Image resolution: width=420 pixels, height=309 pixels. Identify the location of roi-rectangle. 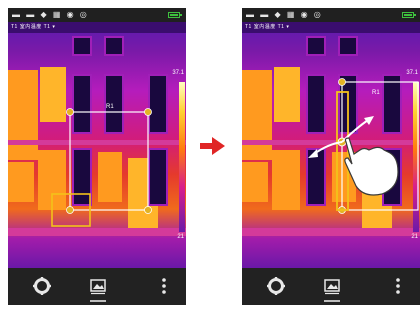
(109, 161).